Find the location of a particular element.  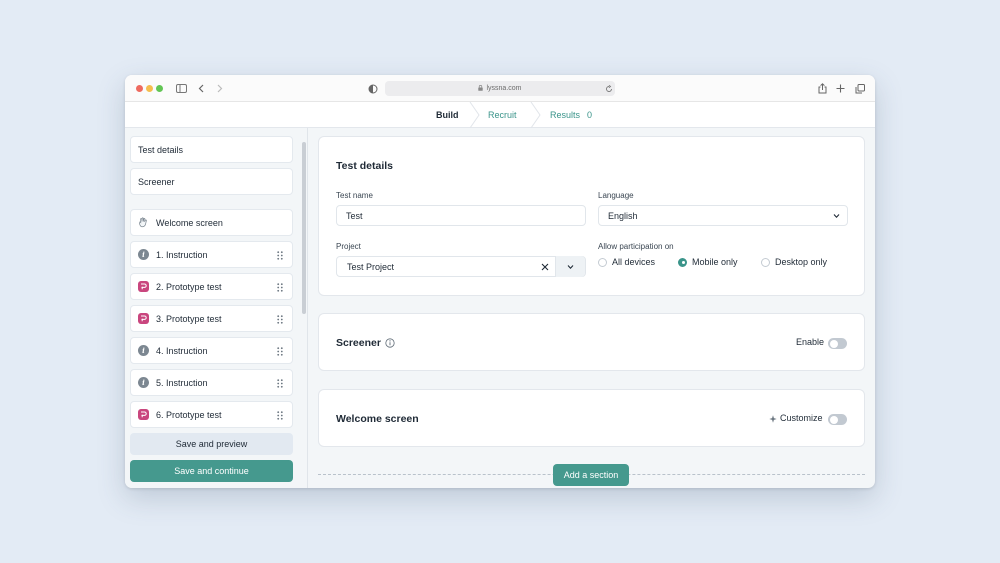

screener-title-row: Screener is located at coordinates (365, 343).